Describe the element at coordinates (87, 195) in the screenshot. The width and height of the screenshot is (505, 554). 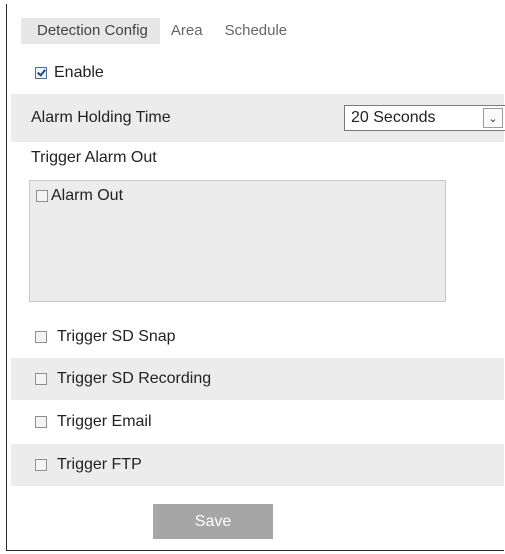
I see `alarm-out-label: Alarm Out` at that location.